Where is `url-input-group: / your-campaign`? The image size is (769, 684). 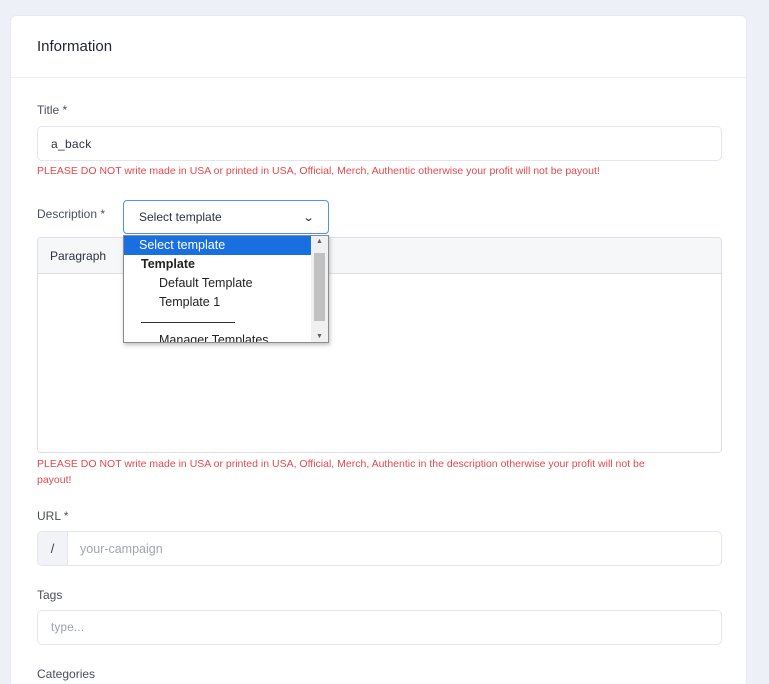 url-input-group: / your-campaign is located at coordinates (379, 548).